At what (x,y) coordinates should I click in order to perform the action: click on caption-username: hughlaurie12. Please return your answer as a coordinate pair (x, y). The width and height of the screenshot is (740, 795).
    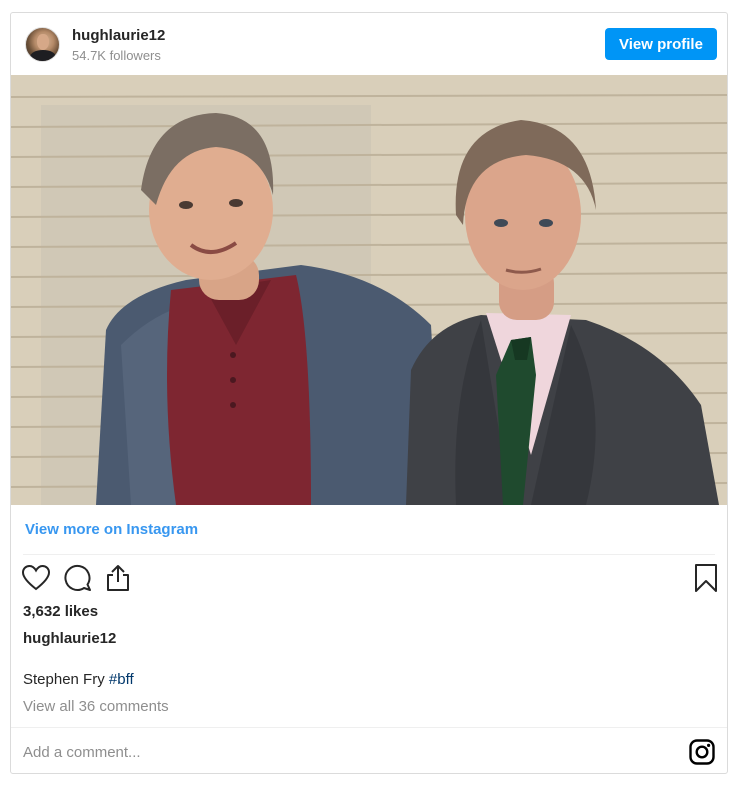
    Looking at the image, I should click on (69, 638).